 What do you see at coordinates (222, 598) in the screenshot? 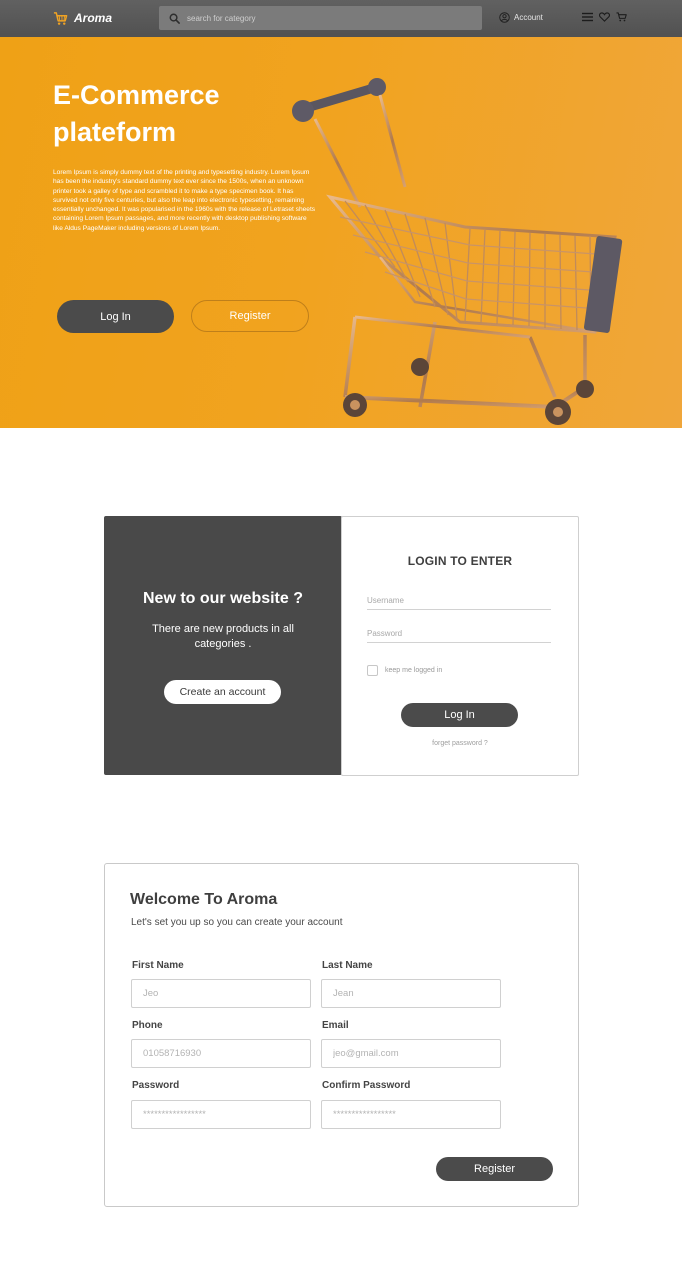
I see `welcome-title: New to our website ?` at bounding box center [222, 598].